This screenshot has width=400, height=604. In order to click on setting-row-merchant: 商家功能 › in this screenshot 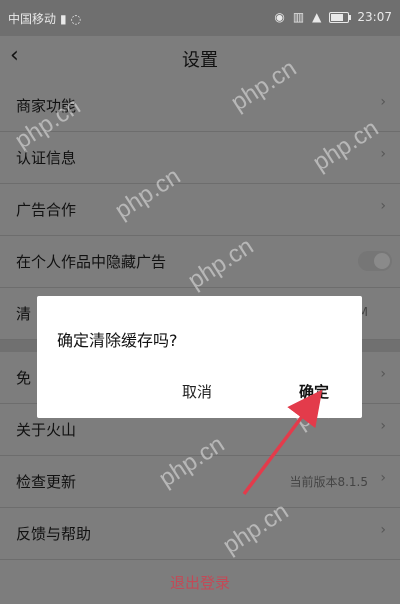, I will do `click(200, 106)`.